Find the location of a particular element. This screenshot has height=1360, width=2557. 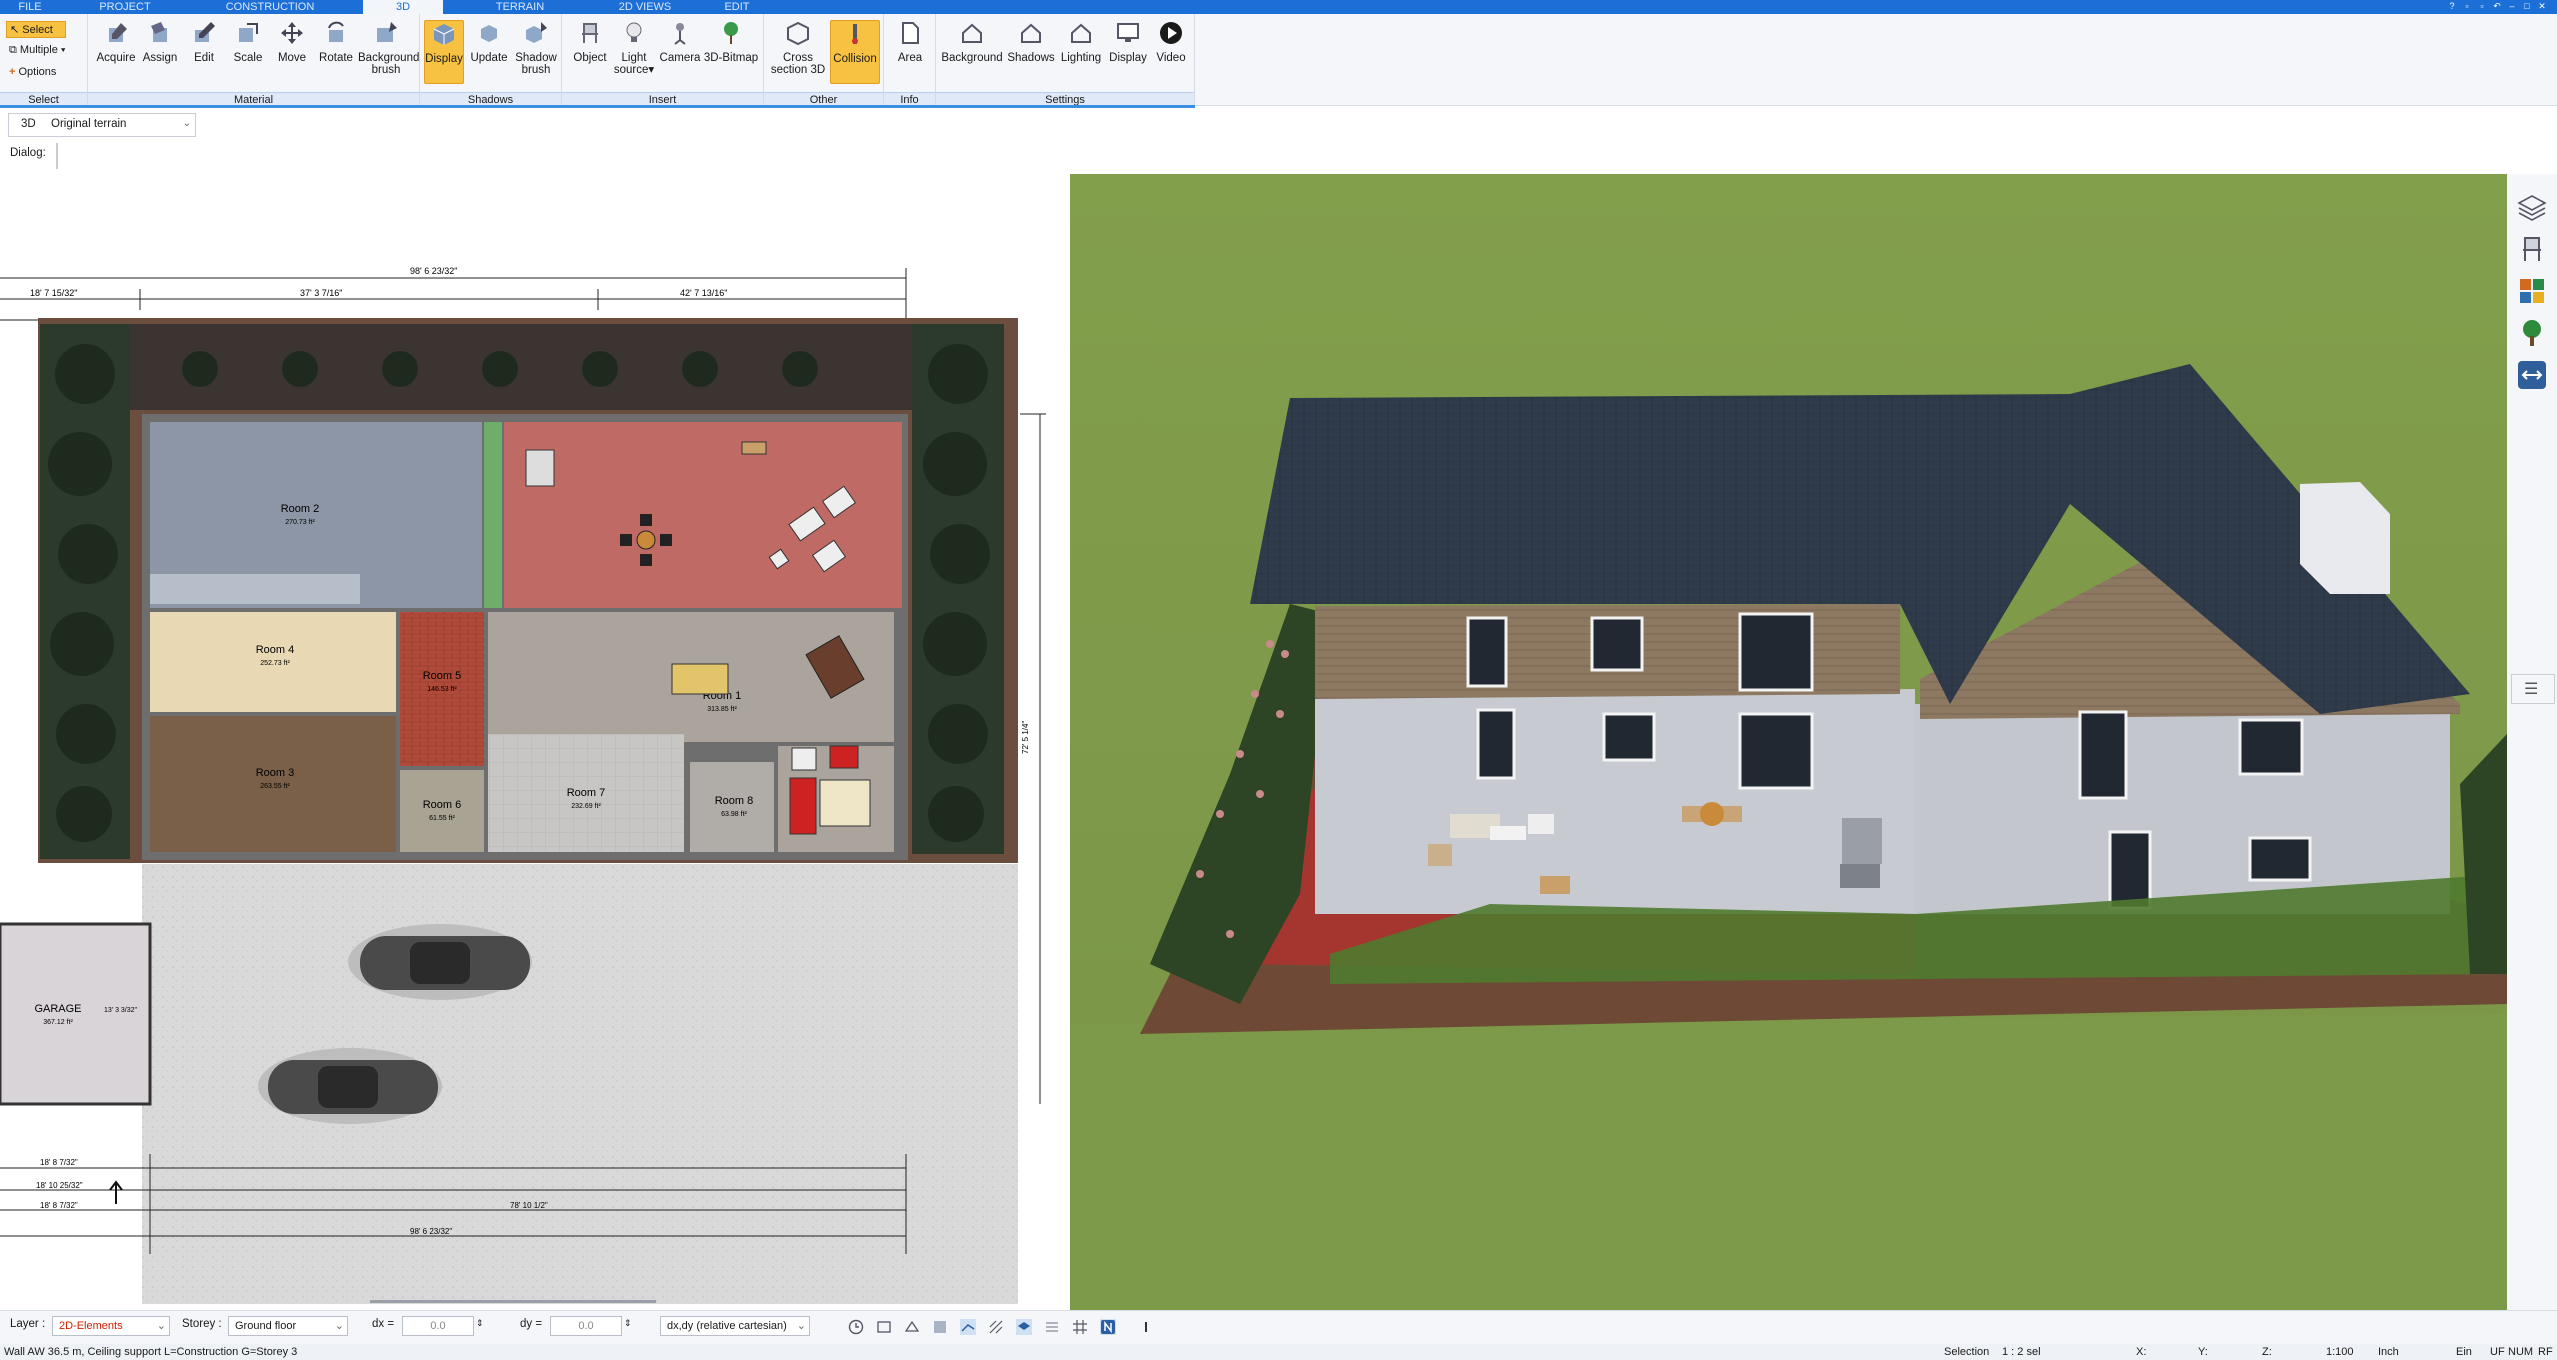

snap-icon is located at coordinates (884, 1327).